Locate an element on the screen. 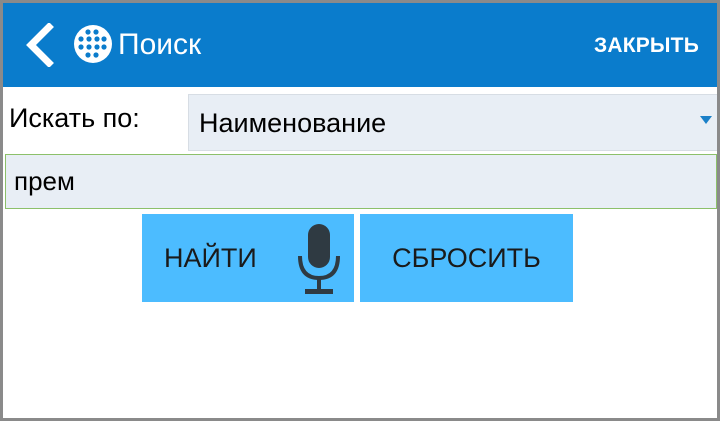  page-title: Поиск is located at coordinates (160, 44).